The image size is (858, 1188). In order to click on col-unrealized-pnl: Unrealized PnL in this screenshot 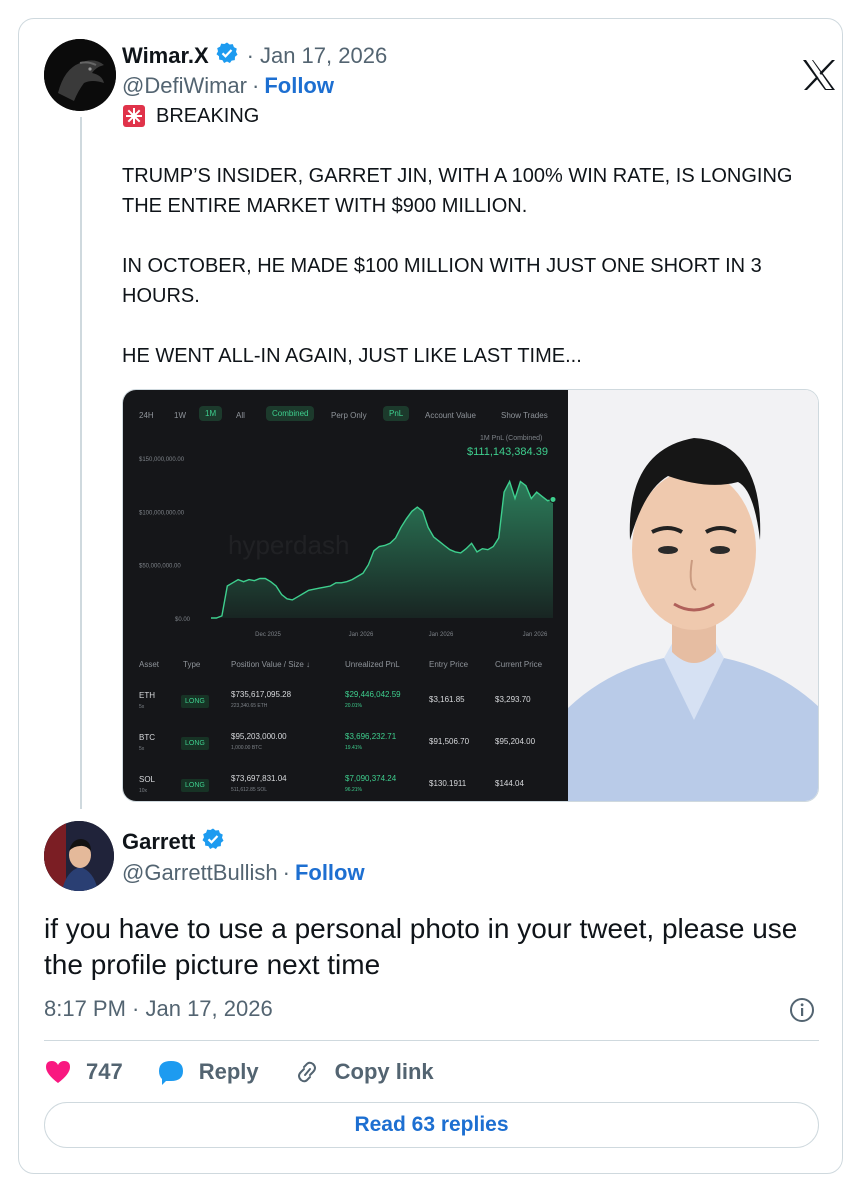, I will do `click(372, 664)`.